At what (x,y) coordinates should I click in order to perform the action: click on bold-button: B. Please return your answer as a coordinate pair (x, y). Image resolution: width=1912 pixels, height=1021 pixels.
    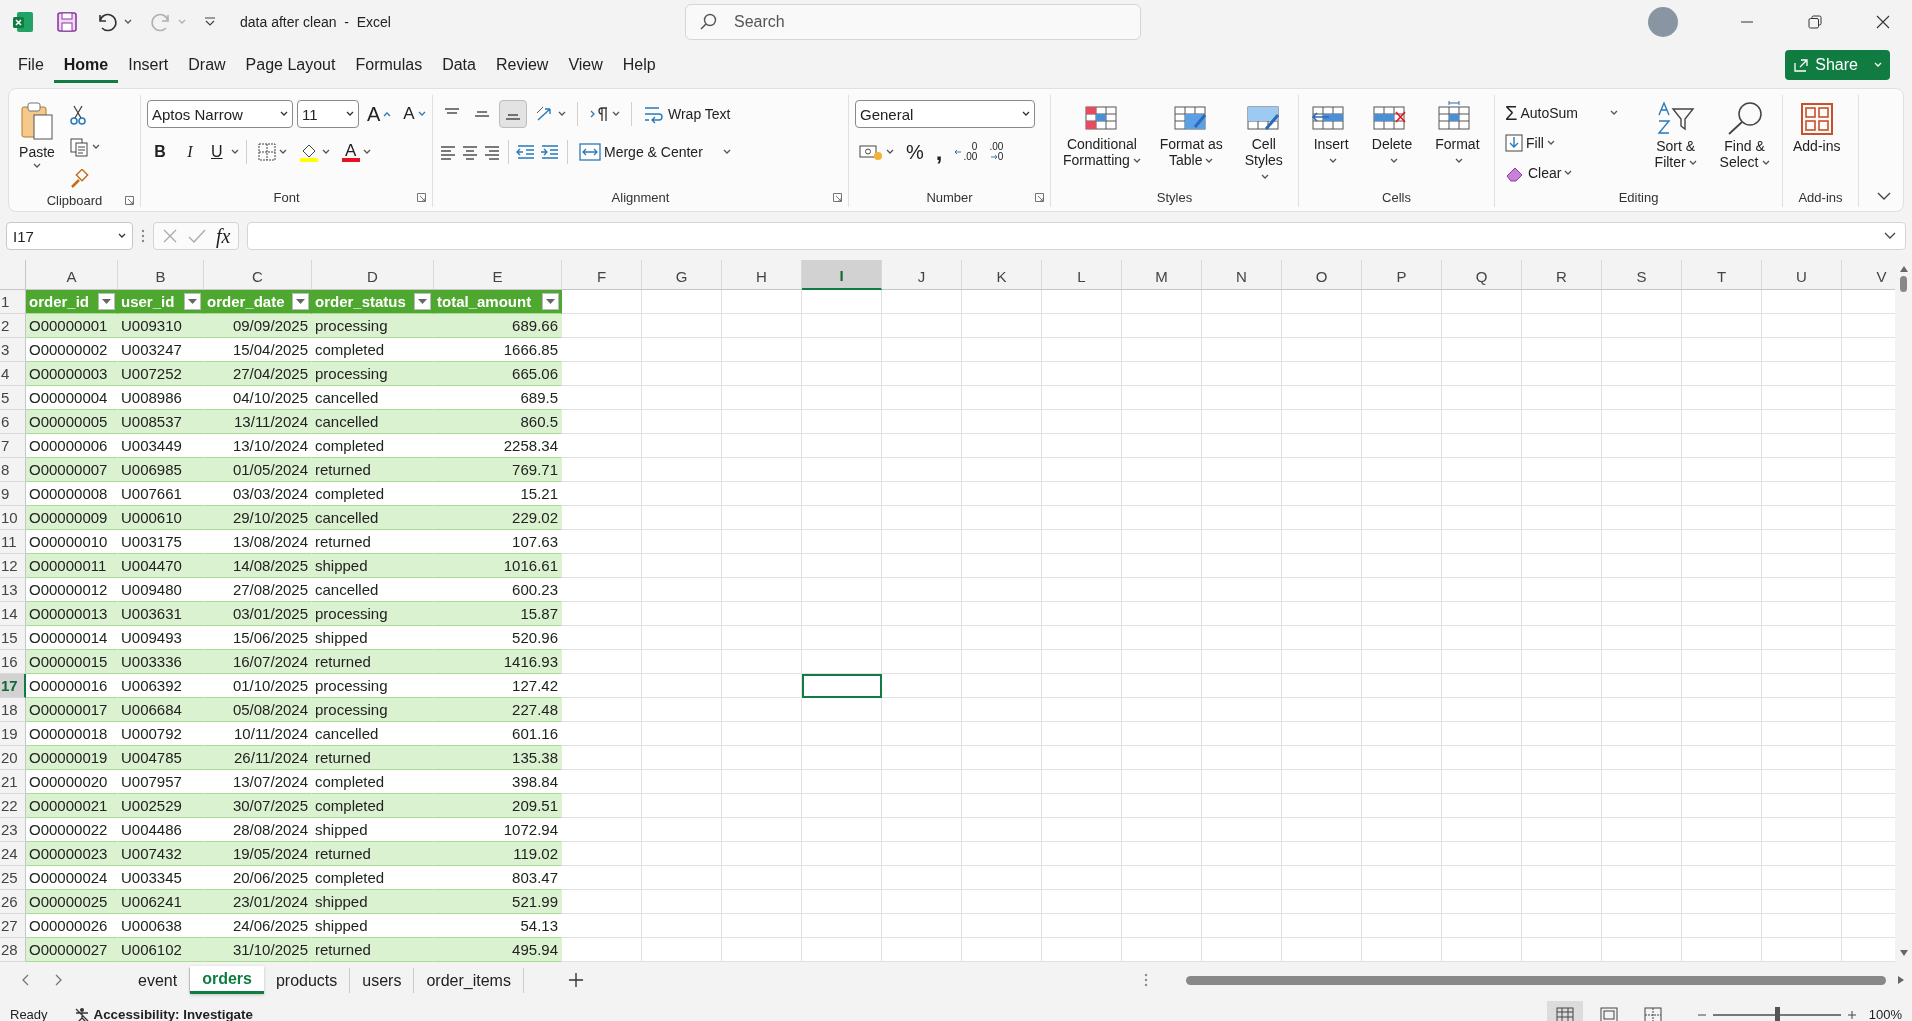
    Looking at the image, I should click on (160, 152).